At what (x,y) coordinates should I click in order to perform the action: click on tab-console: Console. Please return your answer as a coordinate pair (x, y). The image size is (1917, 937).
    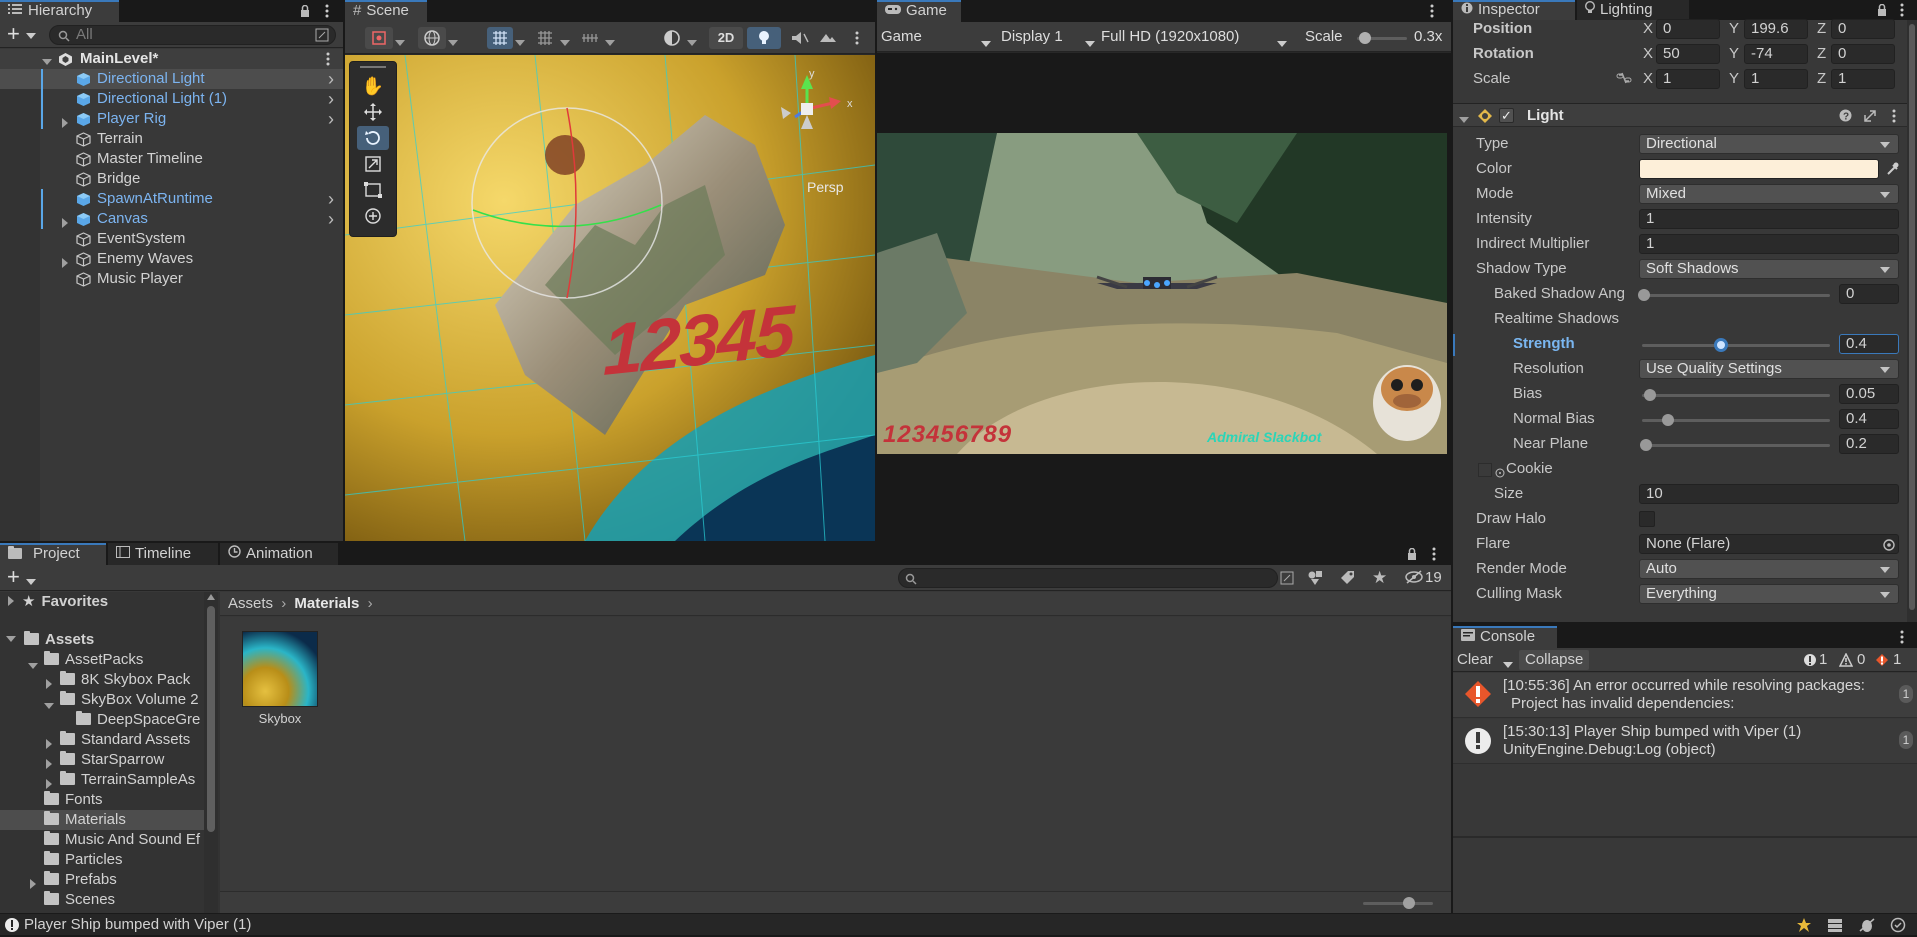
    Looking at the image, I should click on (1505, 637).